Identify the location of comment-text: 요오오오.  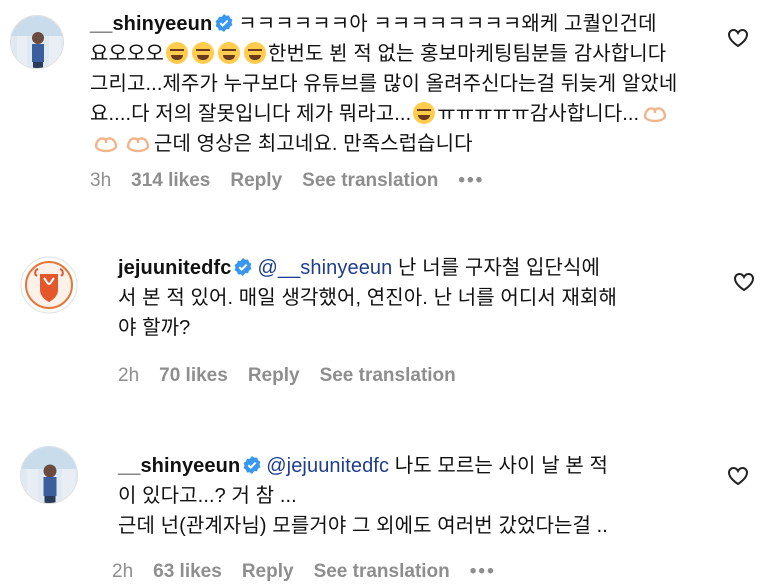
(127, 54).